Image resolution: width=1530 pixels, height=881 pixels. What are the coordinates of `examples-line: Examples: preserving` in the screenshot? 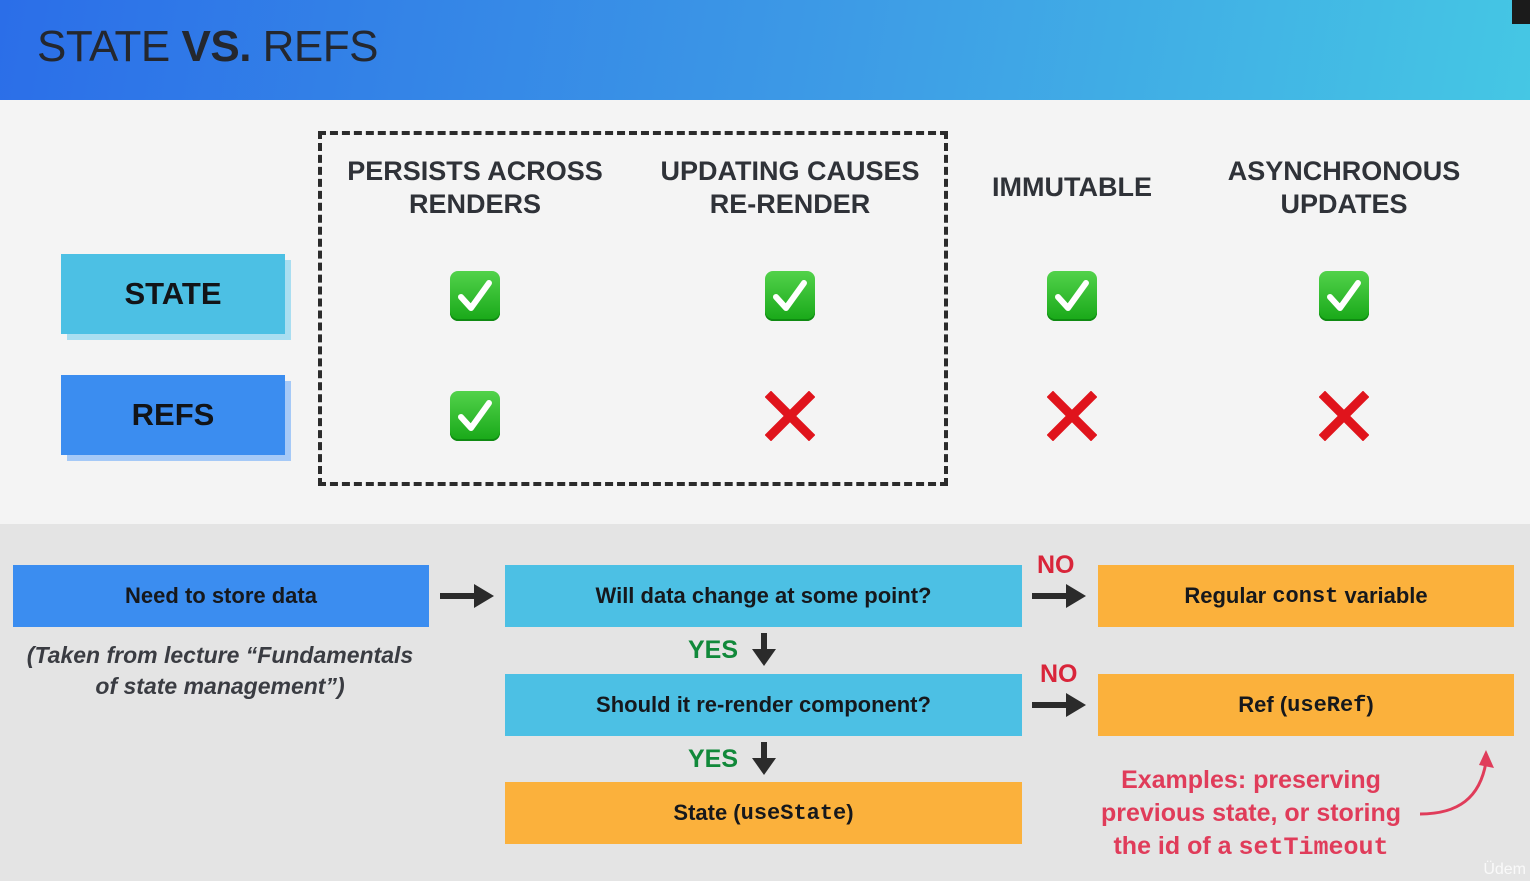 It's located at (1251, 780).